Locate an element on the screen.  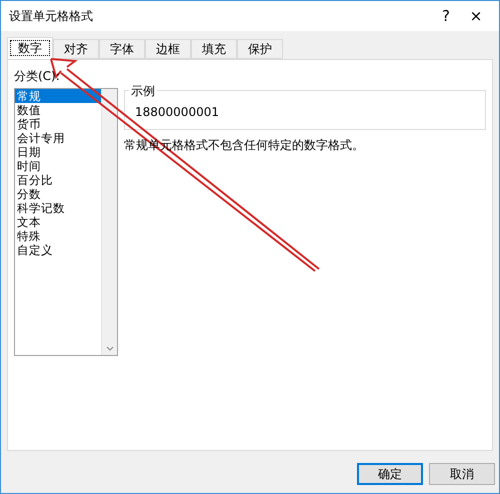
category-item: 会计专用 is located at coordinates (58, 138).